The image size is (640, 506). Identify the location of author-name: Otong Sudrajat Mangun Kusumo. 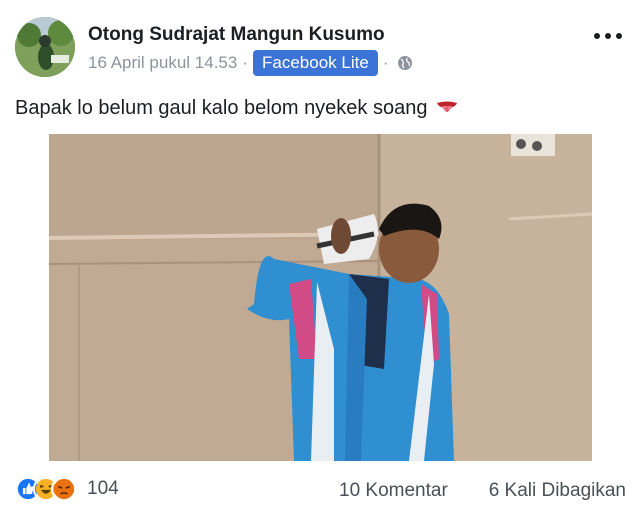
(236, 35).